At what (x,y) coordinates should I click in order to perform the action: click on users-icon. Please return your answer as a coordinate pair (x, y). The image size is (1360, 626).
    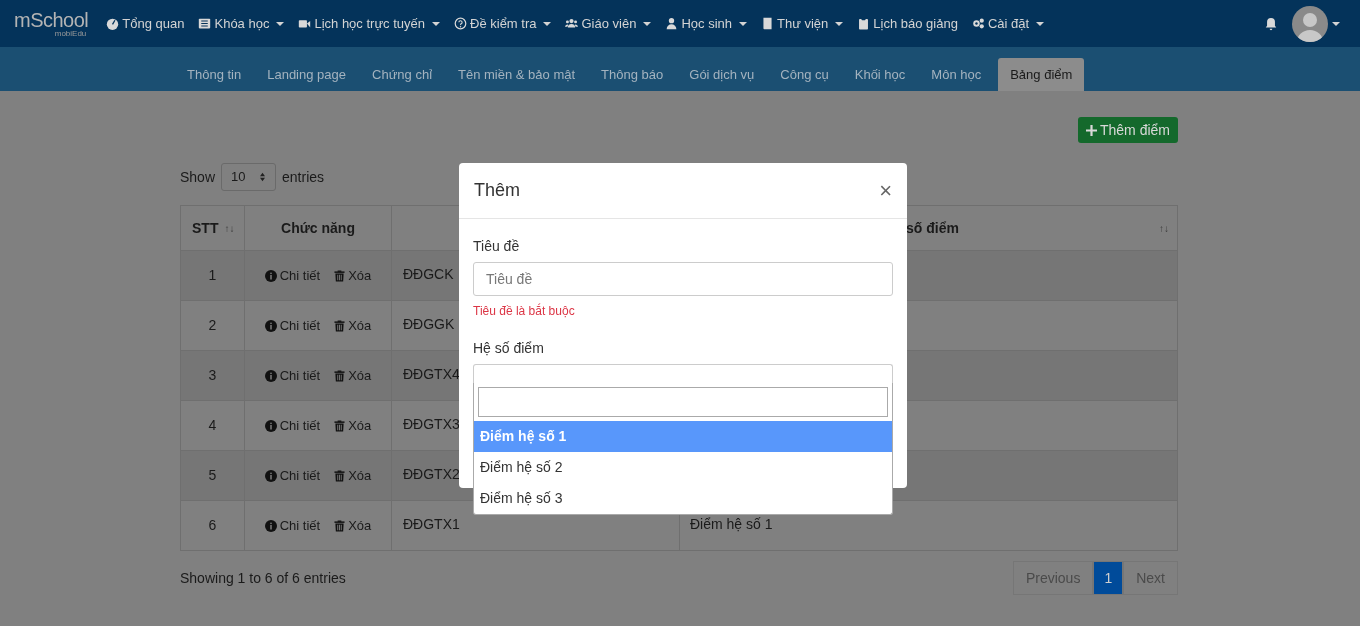
    Looking at the image, I should click on (572, 23).